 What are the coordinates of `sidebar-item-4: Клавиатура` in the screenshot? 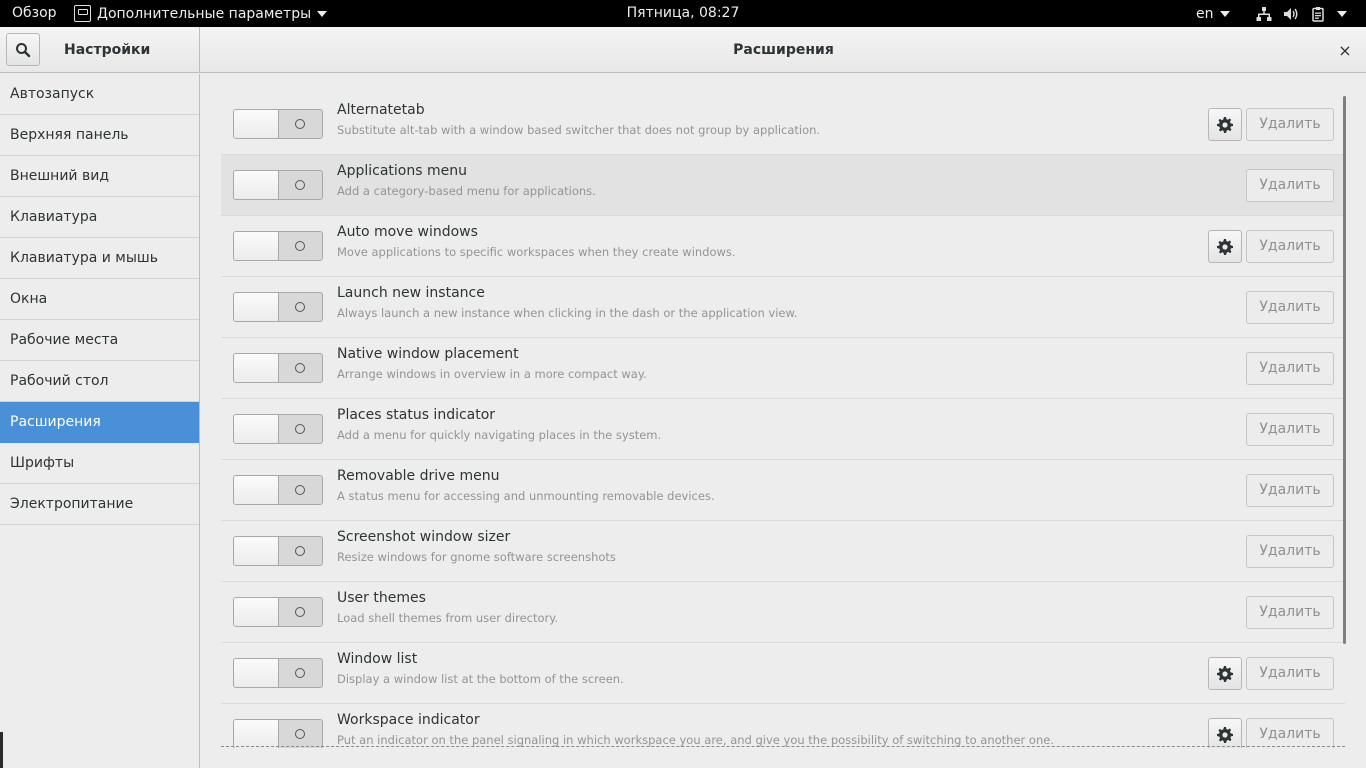 It's located at (99, 217).